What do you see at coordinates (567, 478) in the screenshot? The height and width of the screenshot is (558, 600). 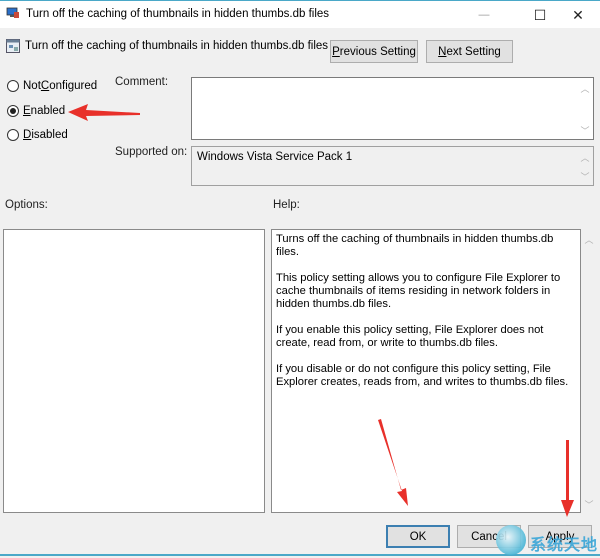 I see `arrow-to-apply` at bounding box center [567, 478].